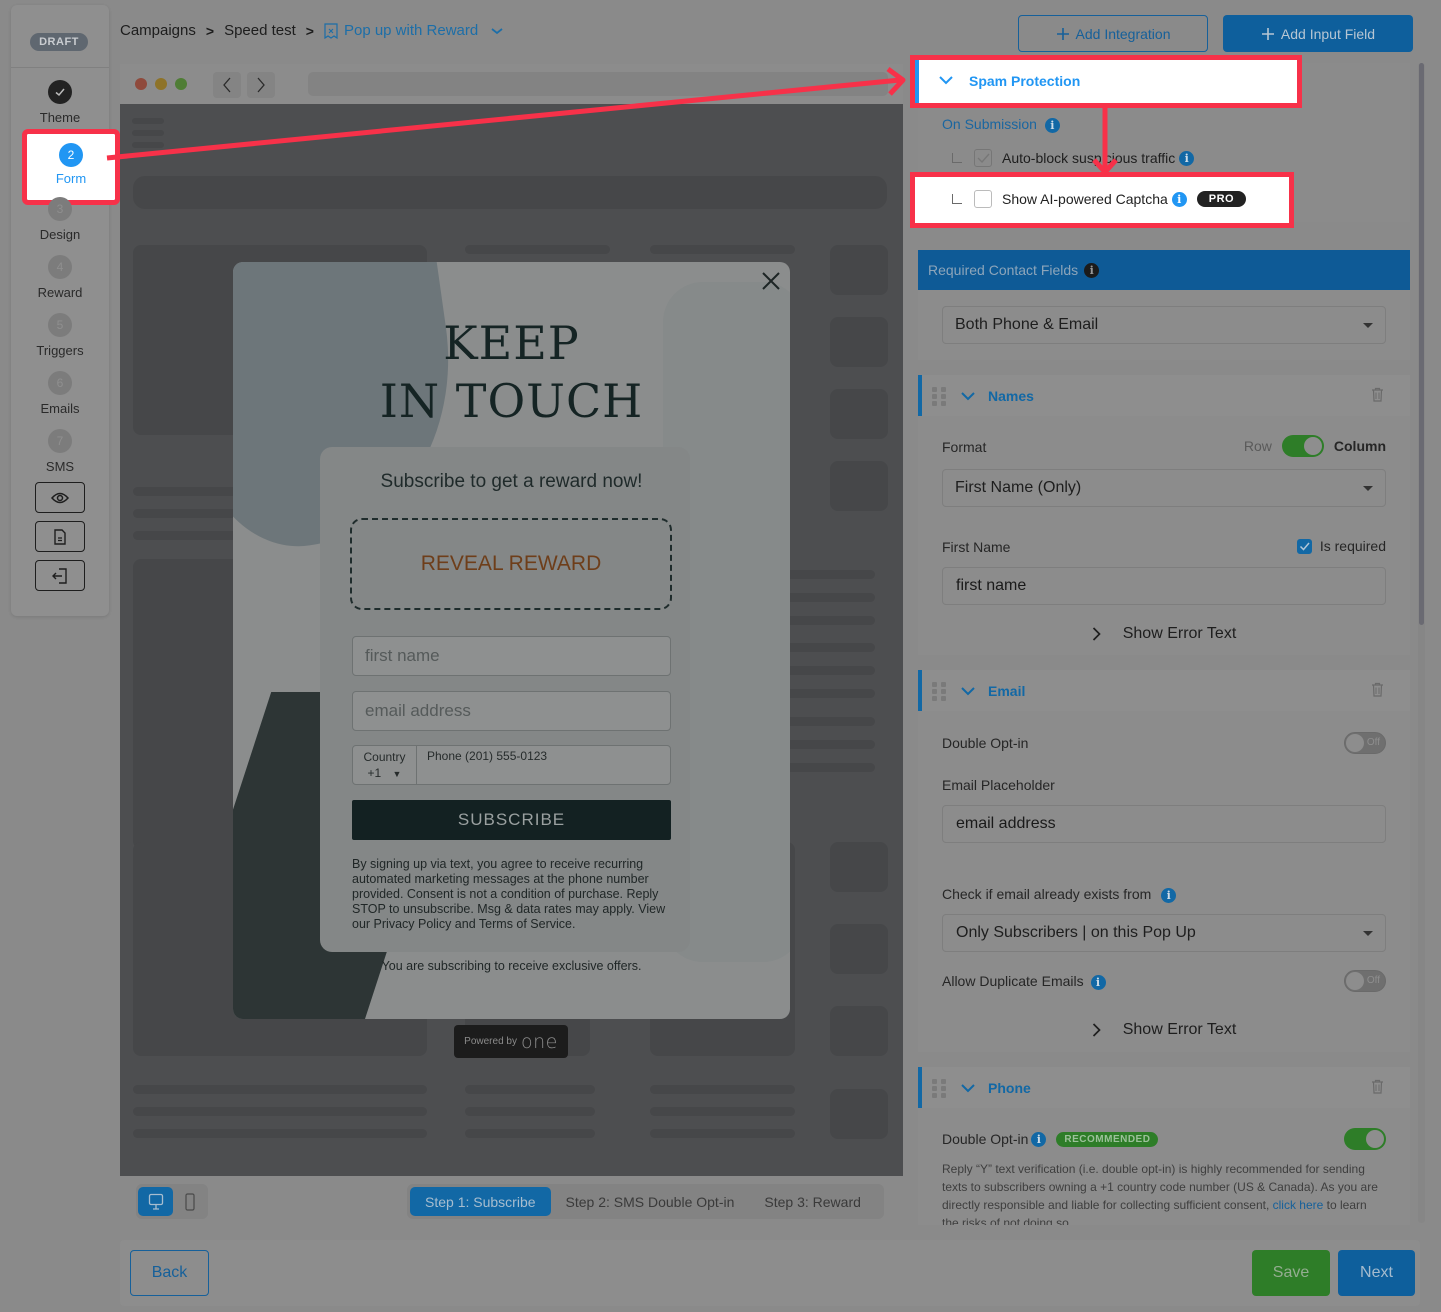 This screenshot has height=1312, width=1441. Describe the element at coordinates (1062, 33) in the screenshot. I see `plus-icon` at that location.